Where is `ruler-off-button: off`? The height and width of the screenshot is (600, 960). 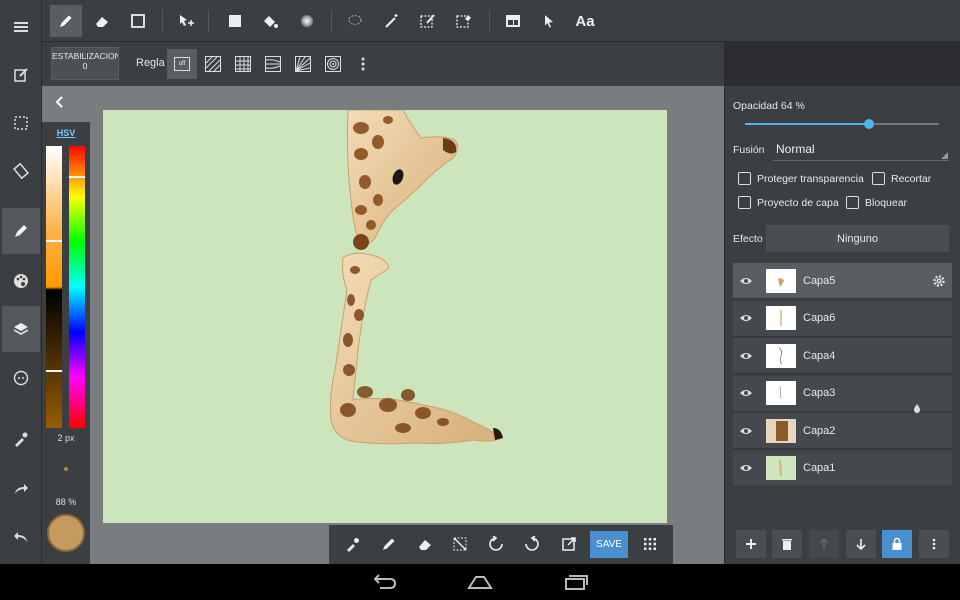 ruler-off-button: off is located at coordinates (182, 64).